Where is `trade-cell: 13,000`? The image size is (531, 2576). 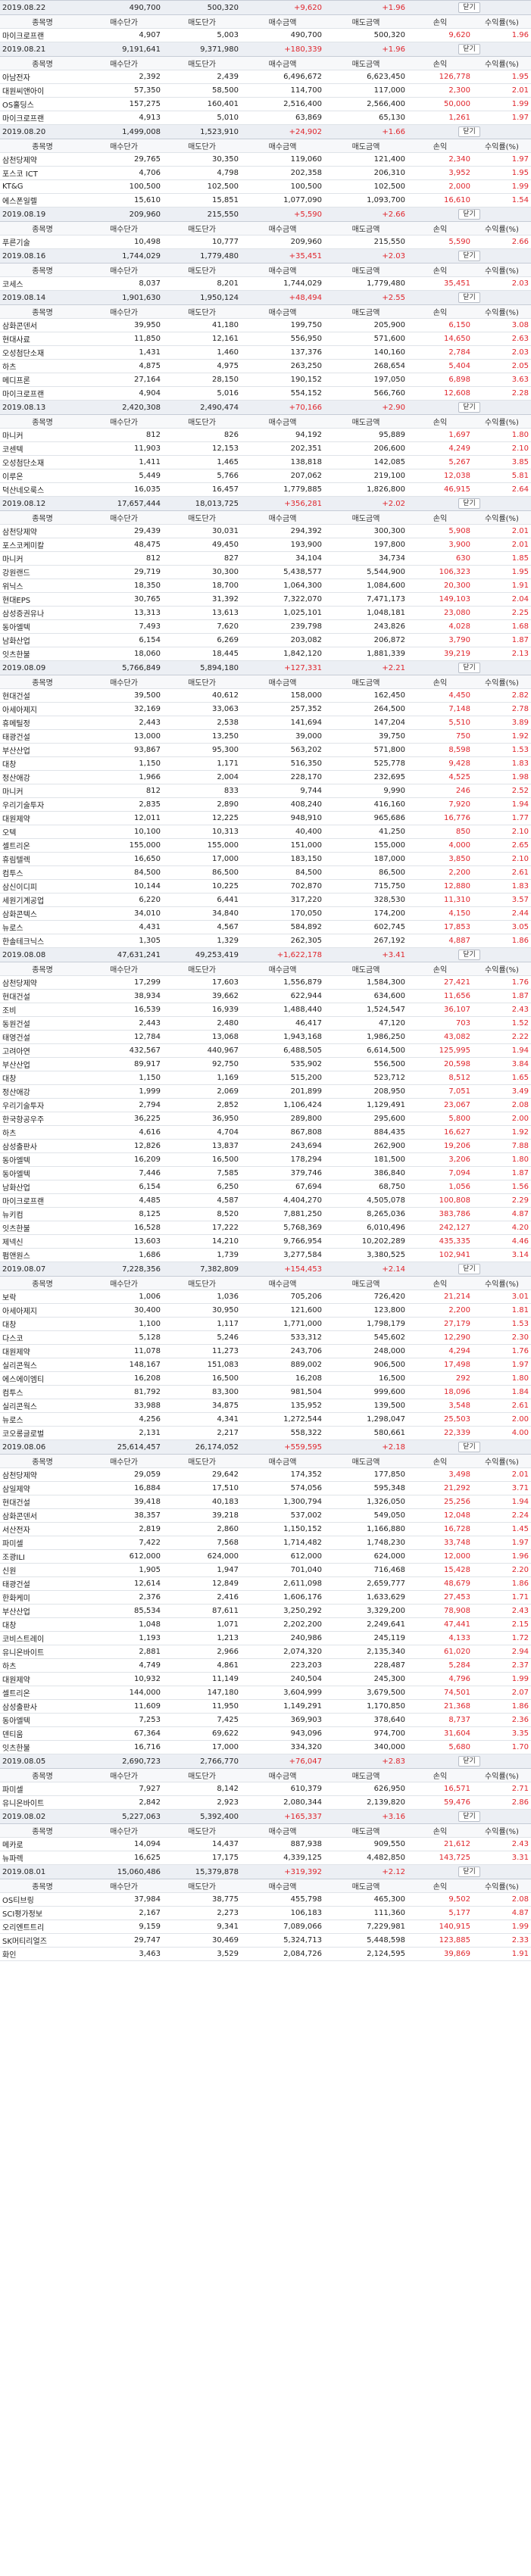 trade-cell: 13,000 is located at coordinates (124, 736).